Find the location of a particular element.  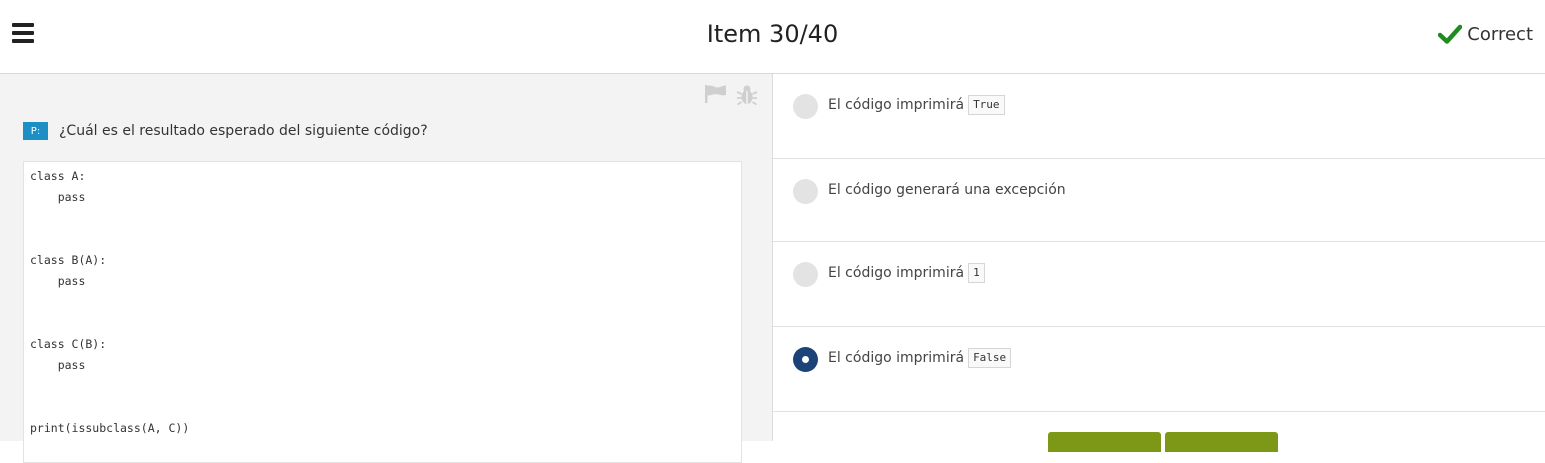

item-counter-title: Item 30/40 is located at coordinates (772, 34).